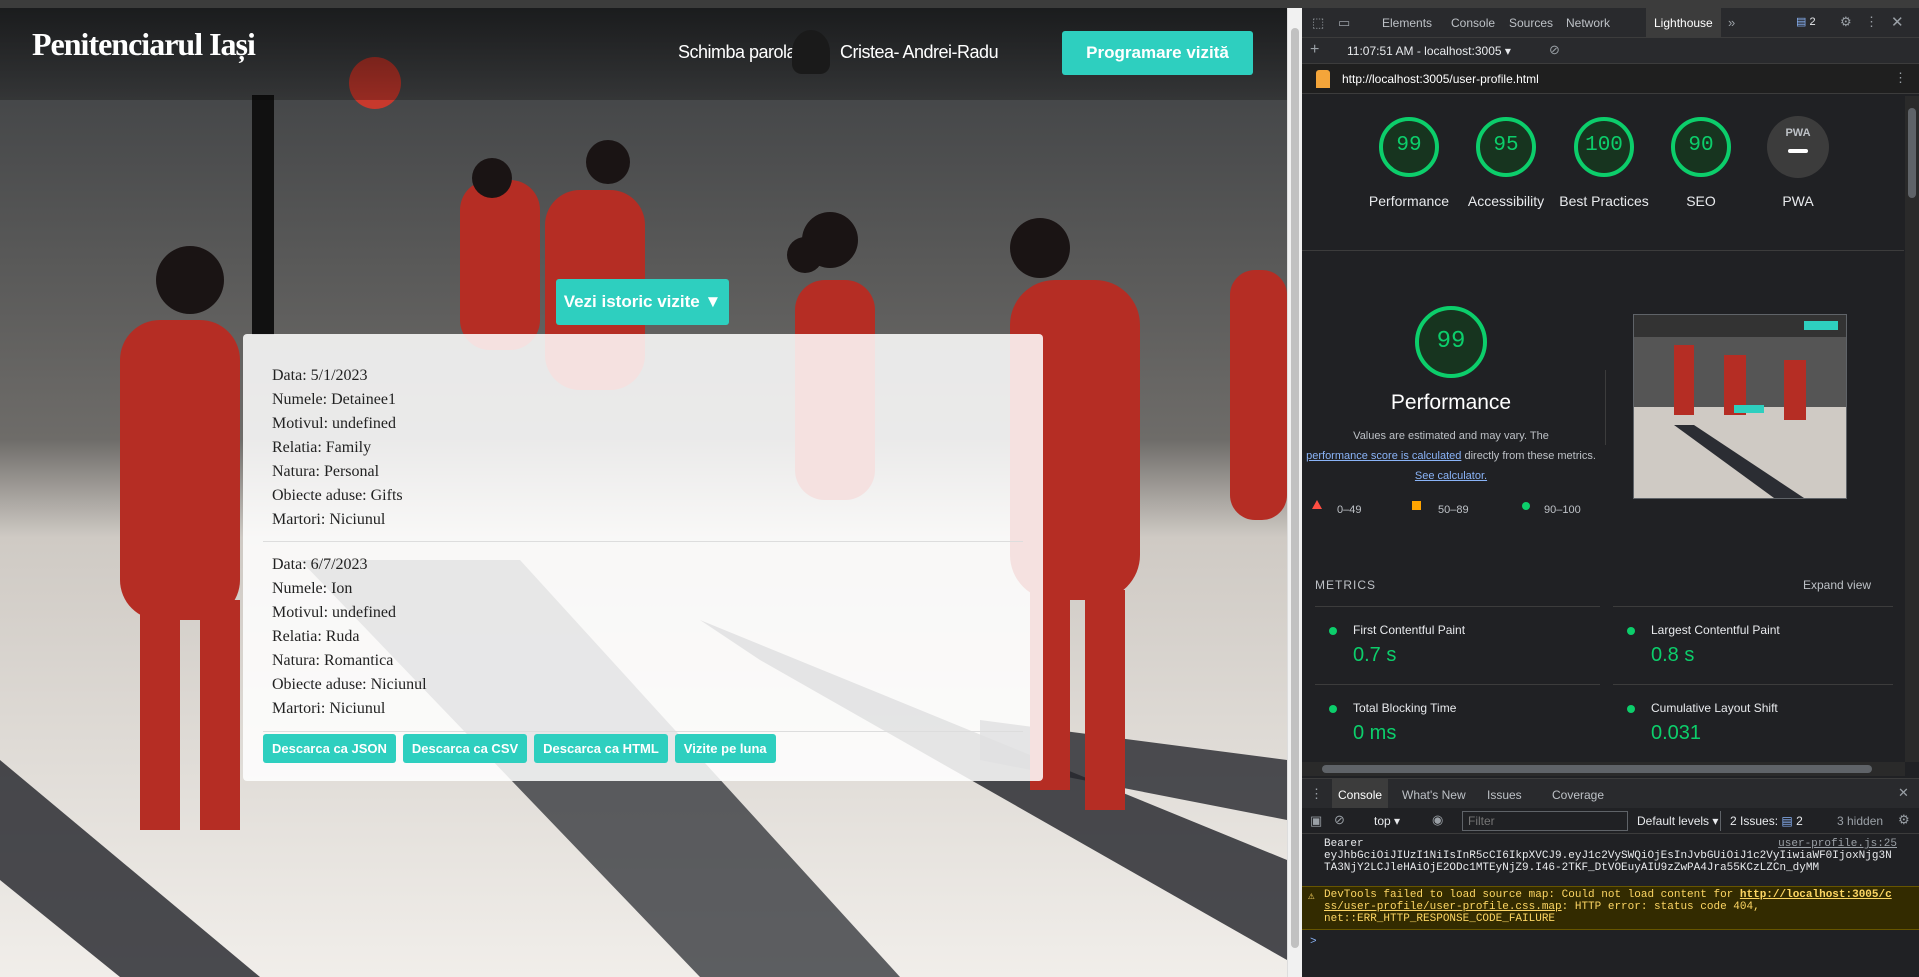  I want to click on horizontal-scrollbar-thumb, so click(1597, 769).